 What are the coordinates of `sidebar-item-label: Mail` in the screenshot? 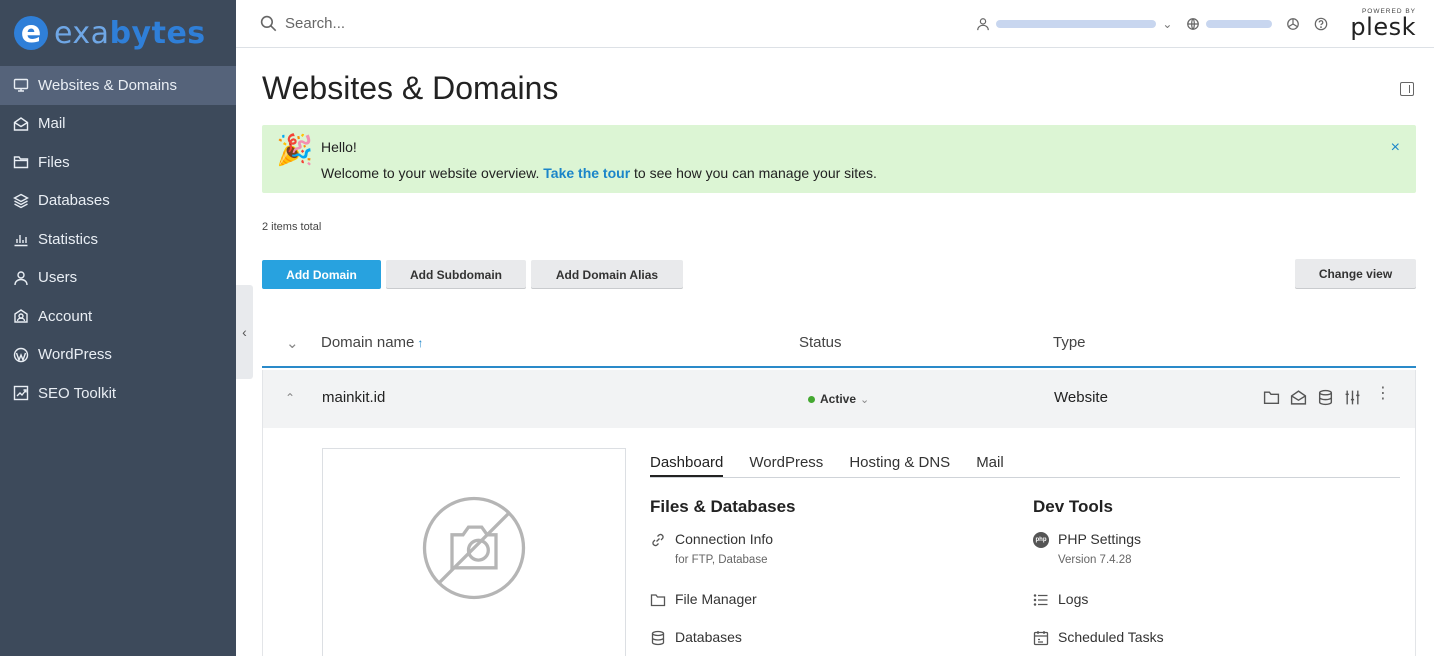 It's located at (52, 124).